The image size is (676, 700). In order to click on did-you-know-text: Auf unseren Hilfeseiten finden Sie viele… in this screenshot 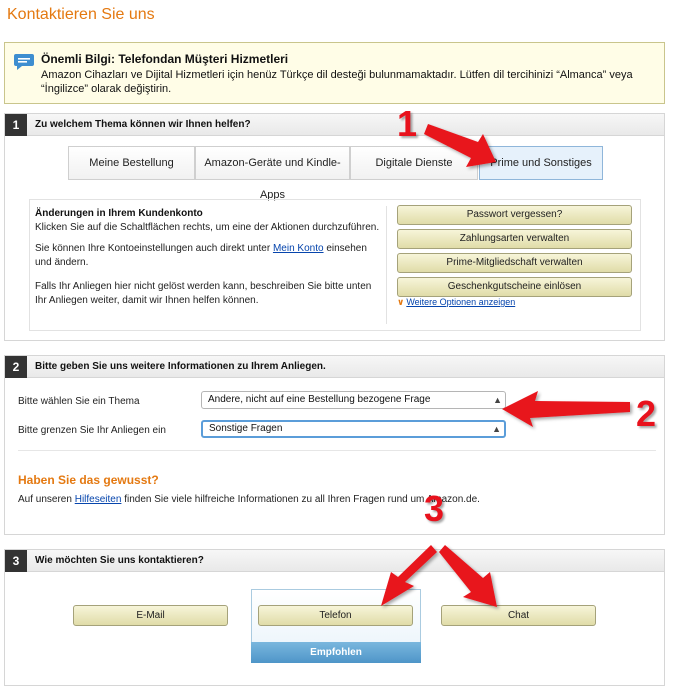, I will do `click(249, 499)`.